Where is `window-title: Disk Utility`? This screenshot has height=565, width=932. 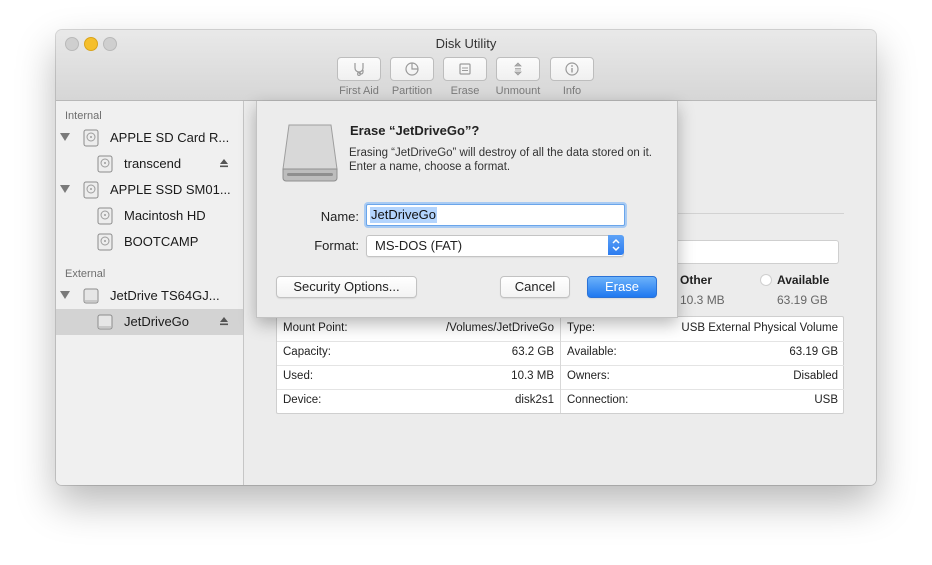
window-title: Disk Utility is located at coordinates (466, 43).